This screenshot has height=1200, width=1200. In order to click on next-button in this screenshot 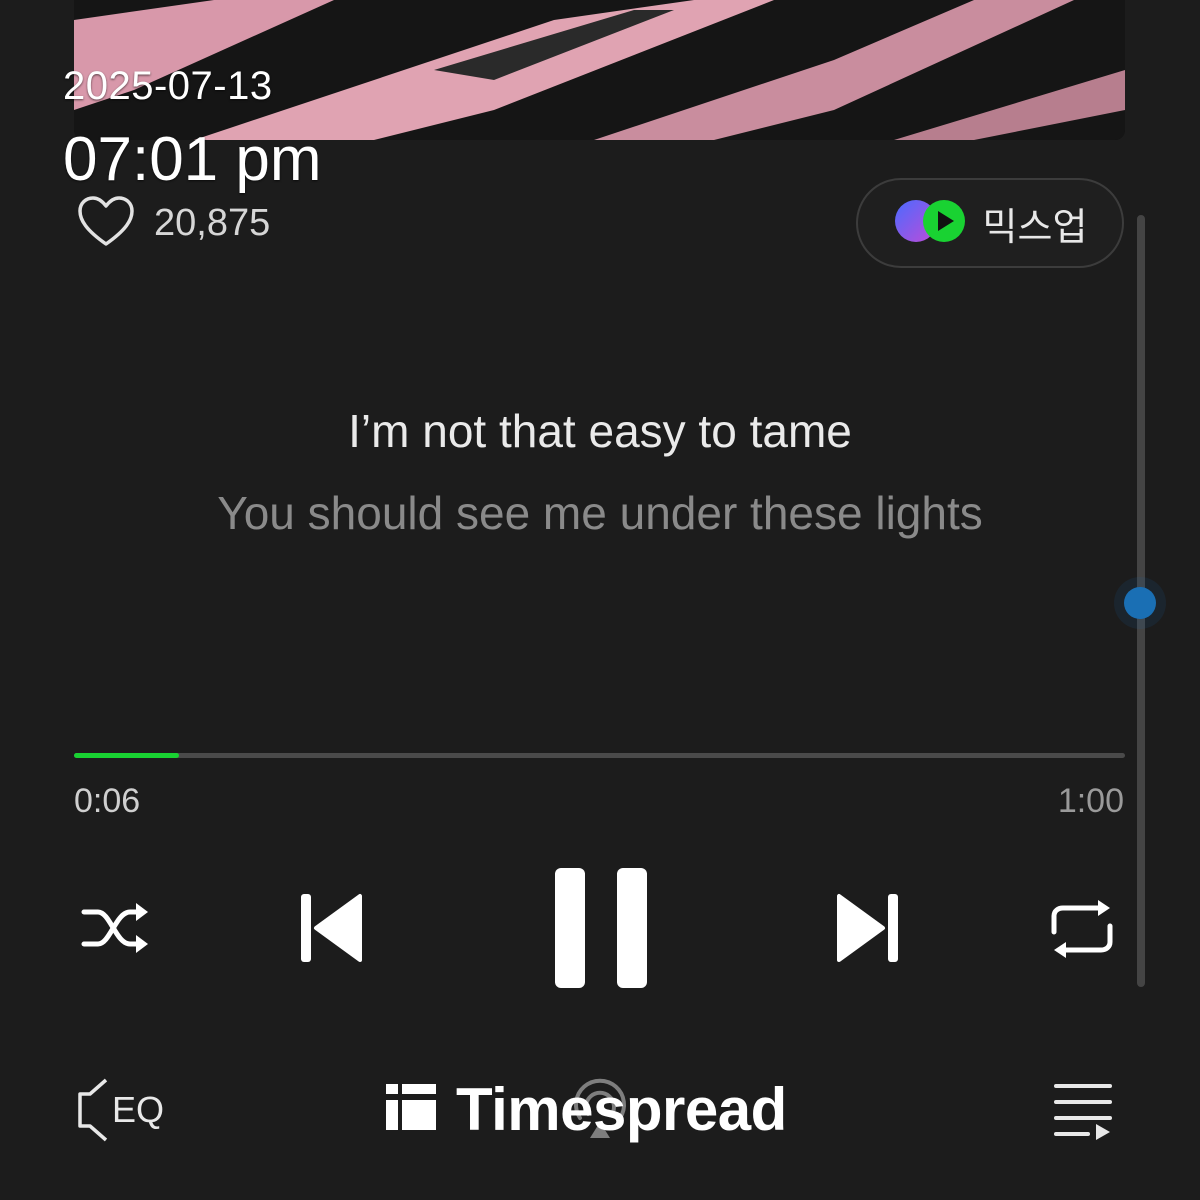, I will do `click(868, 928)`.